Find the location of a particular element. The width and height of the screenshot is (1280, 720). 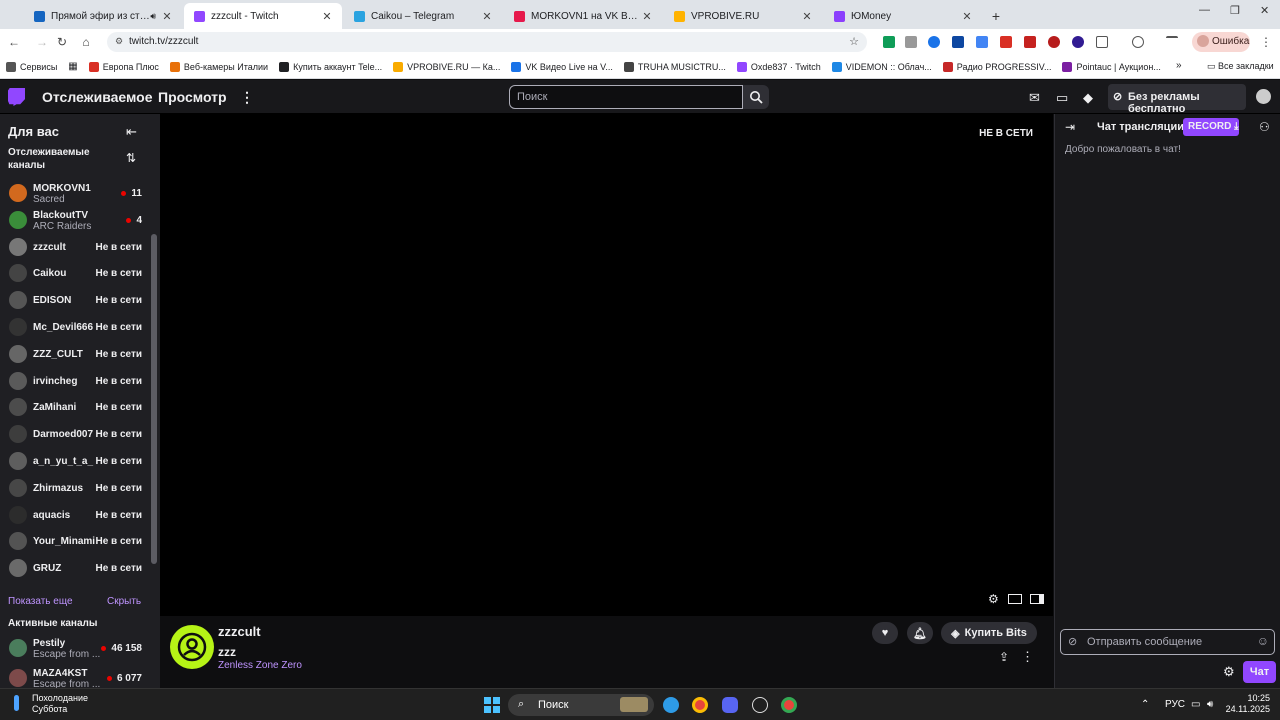

tab-audio-icon: 🔊︎ is located at coordinates (153, 16).